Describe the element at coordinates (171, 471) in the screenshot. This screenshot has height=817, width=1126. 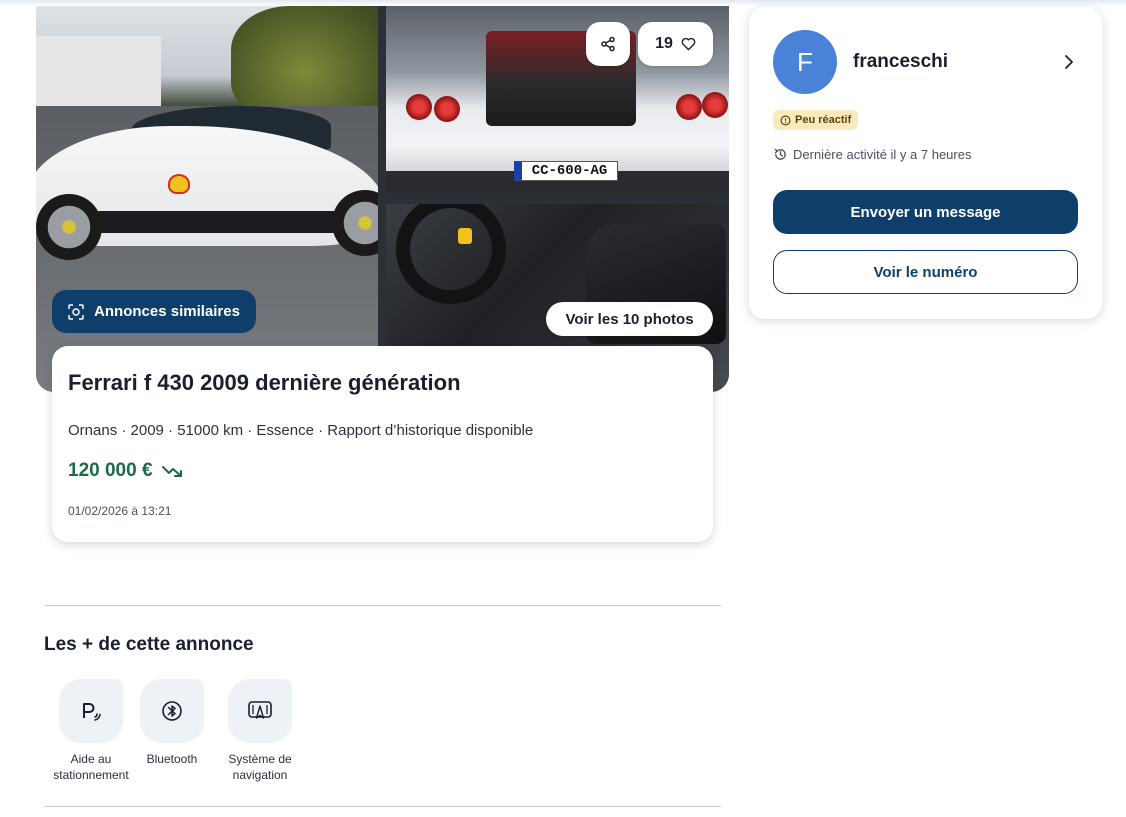
I see `price-drop-icon` at that location.